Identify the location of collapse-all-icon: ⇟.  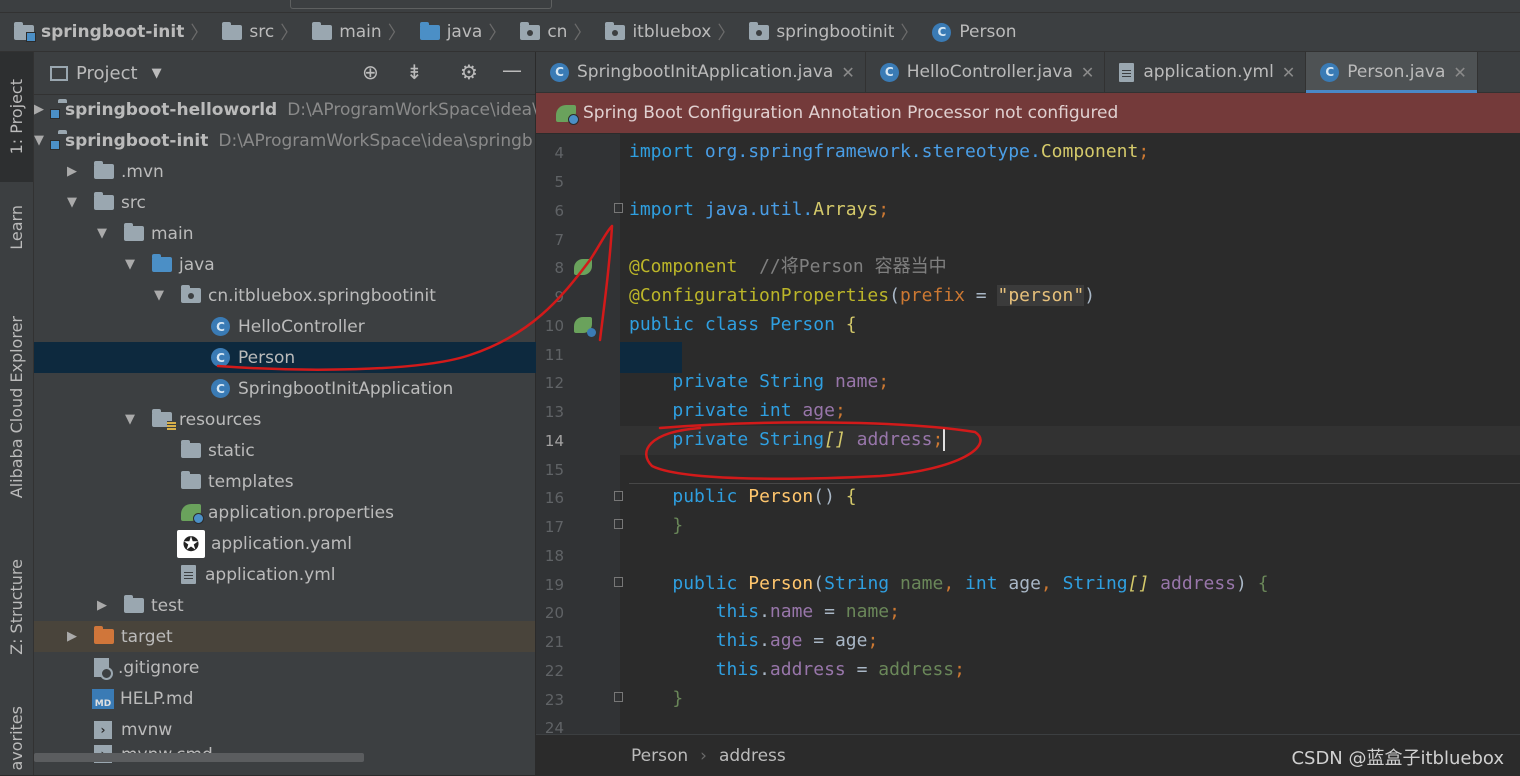
(414, 72).